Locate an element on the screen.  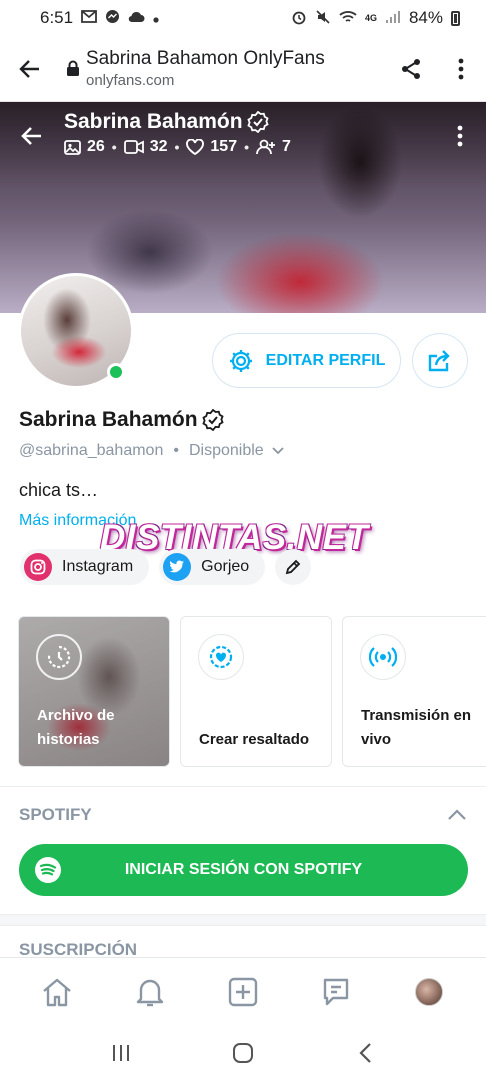
edit-socials-button is located at coordinates (293, 567).